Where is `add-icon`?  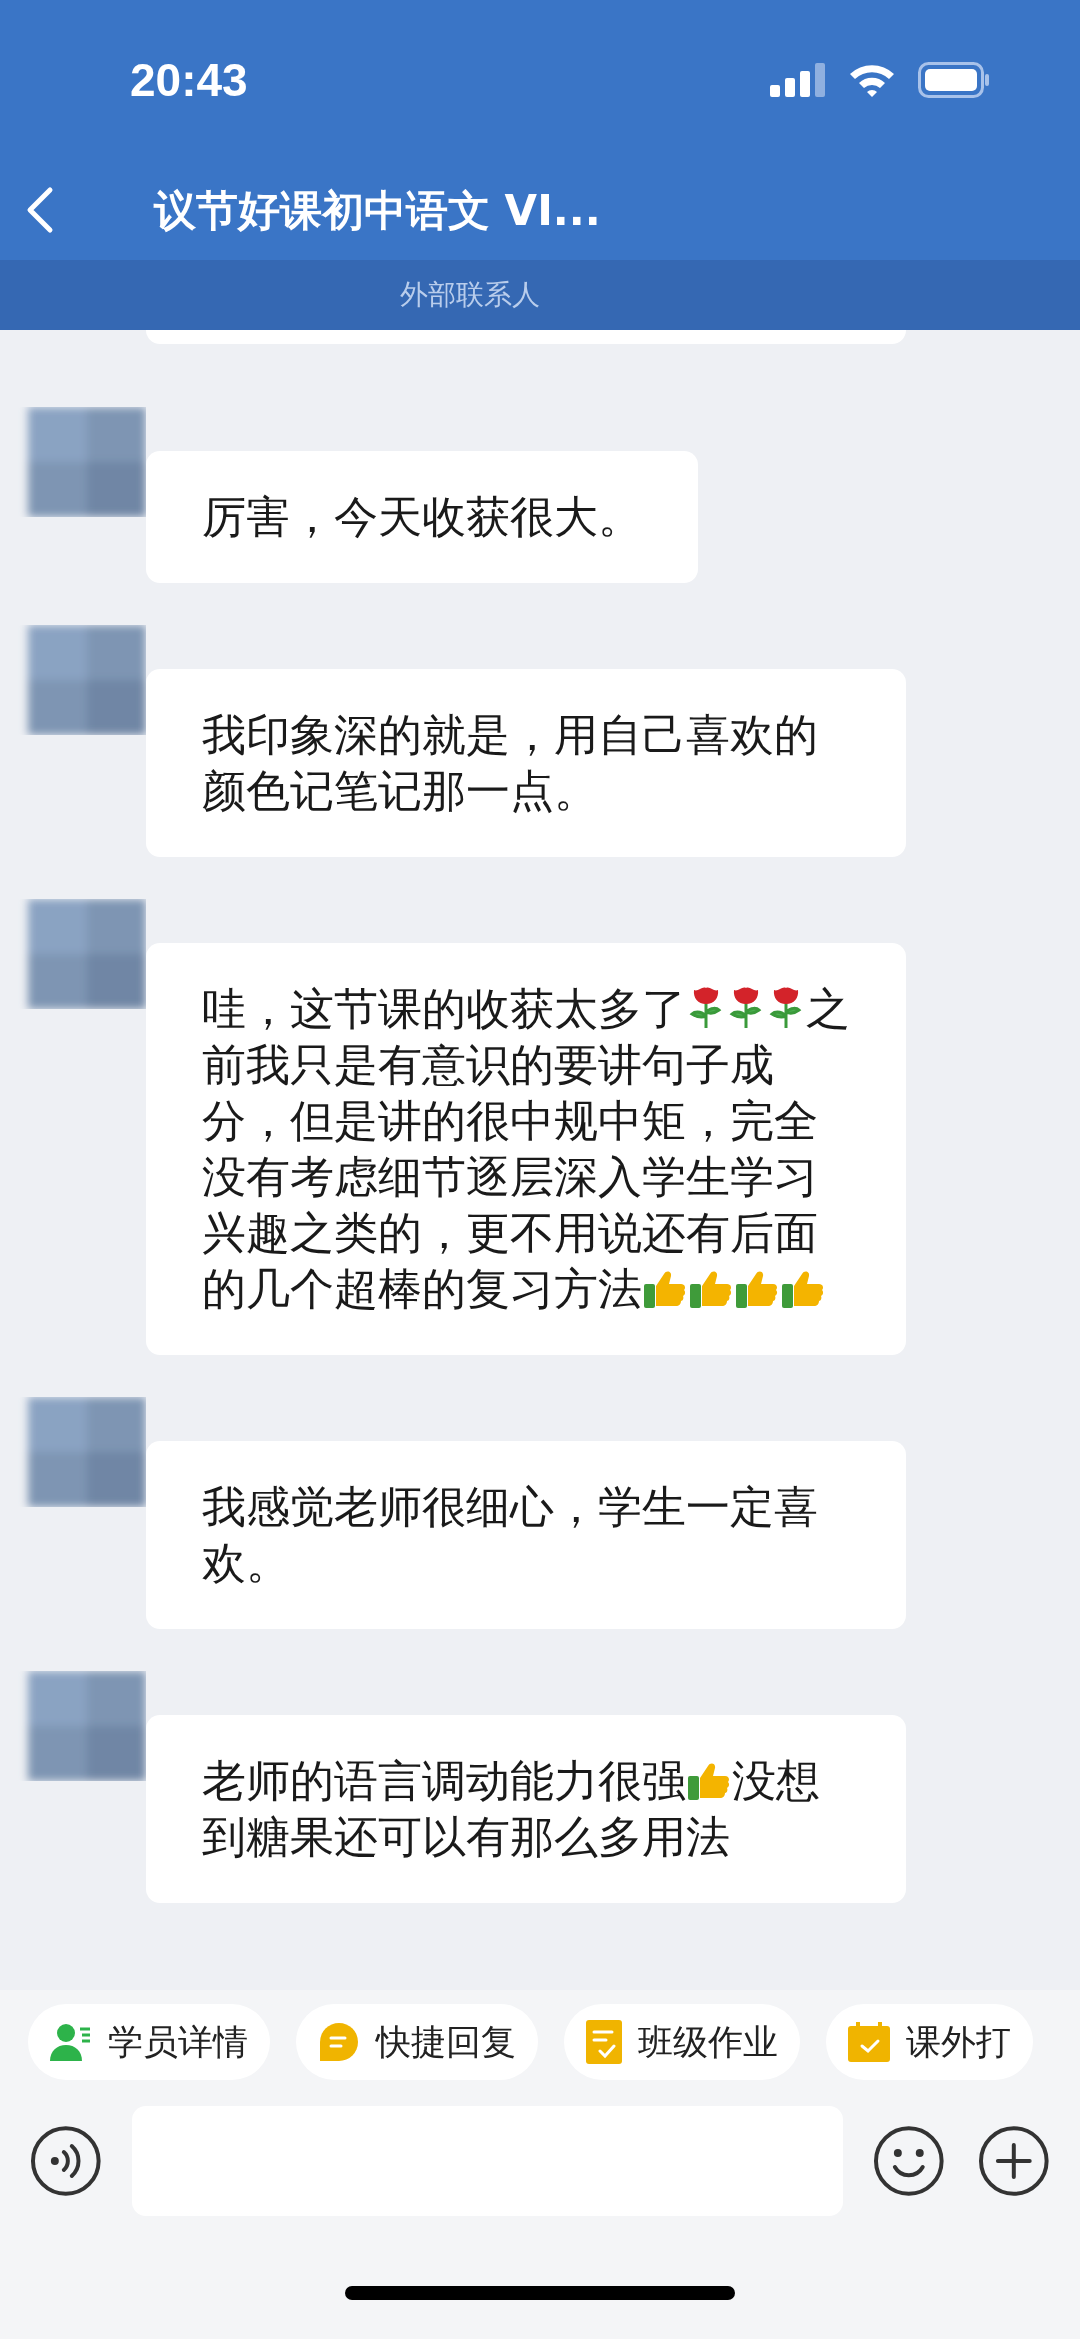 add-icon is located at coordinates (1014, 2161).